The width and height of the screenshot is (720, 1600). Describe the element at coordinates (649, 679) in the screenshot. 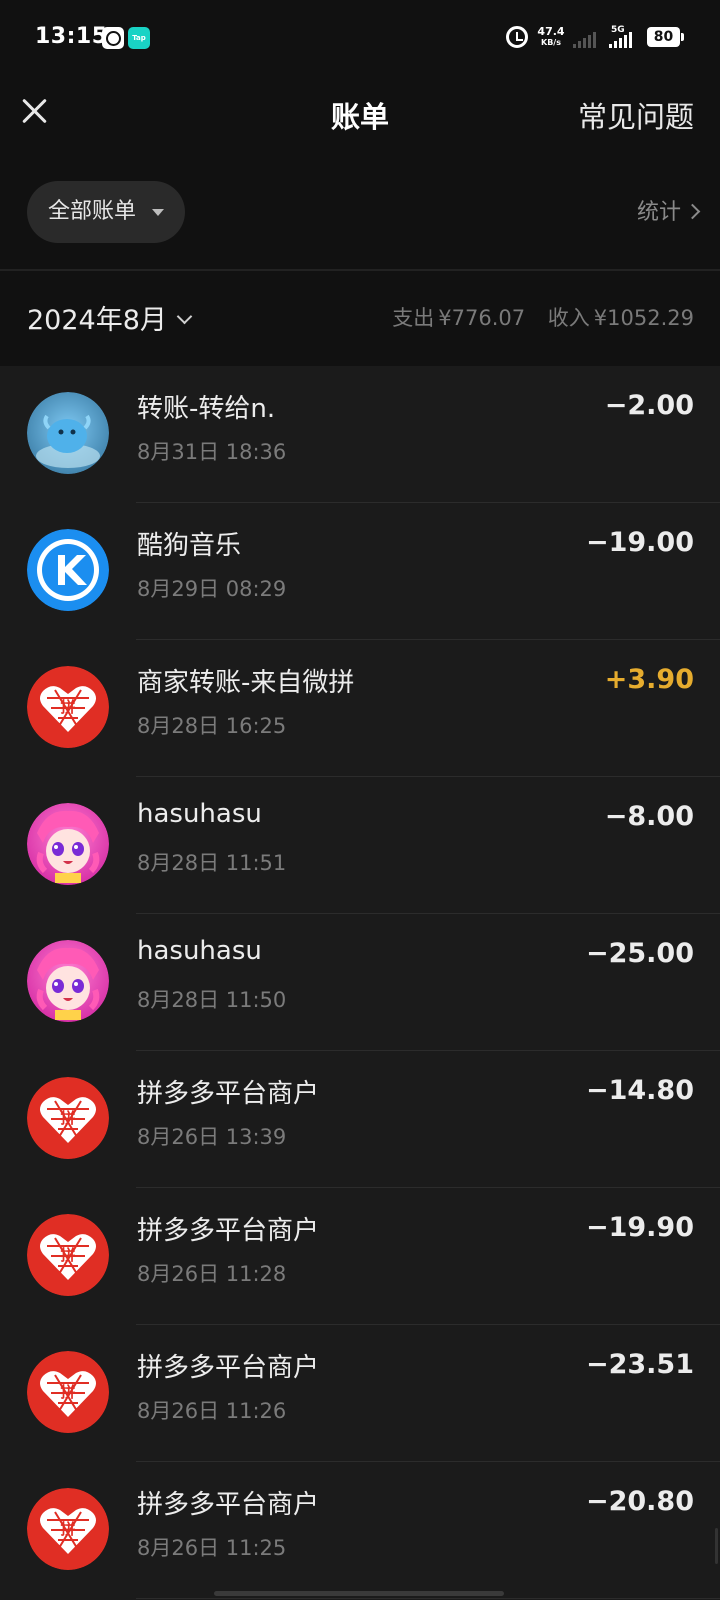

I see `transaction-amount: +3.90` at that location.